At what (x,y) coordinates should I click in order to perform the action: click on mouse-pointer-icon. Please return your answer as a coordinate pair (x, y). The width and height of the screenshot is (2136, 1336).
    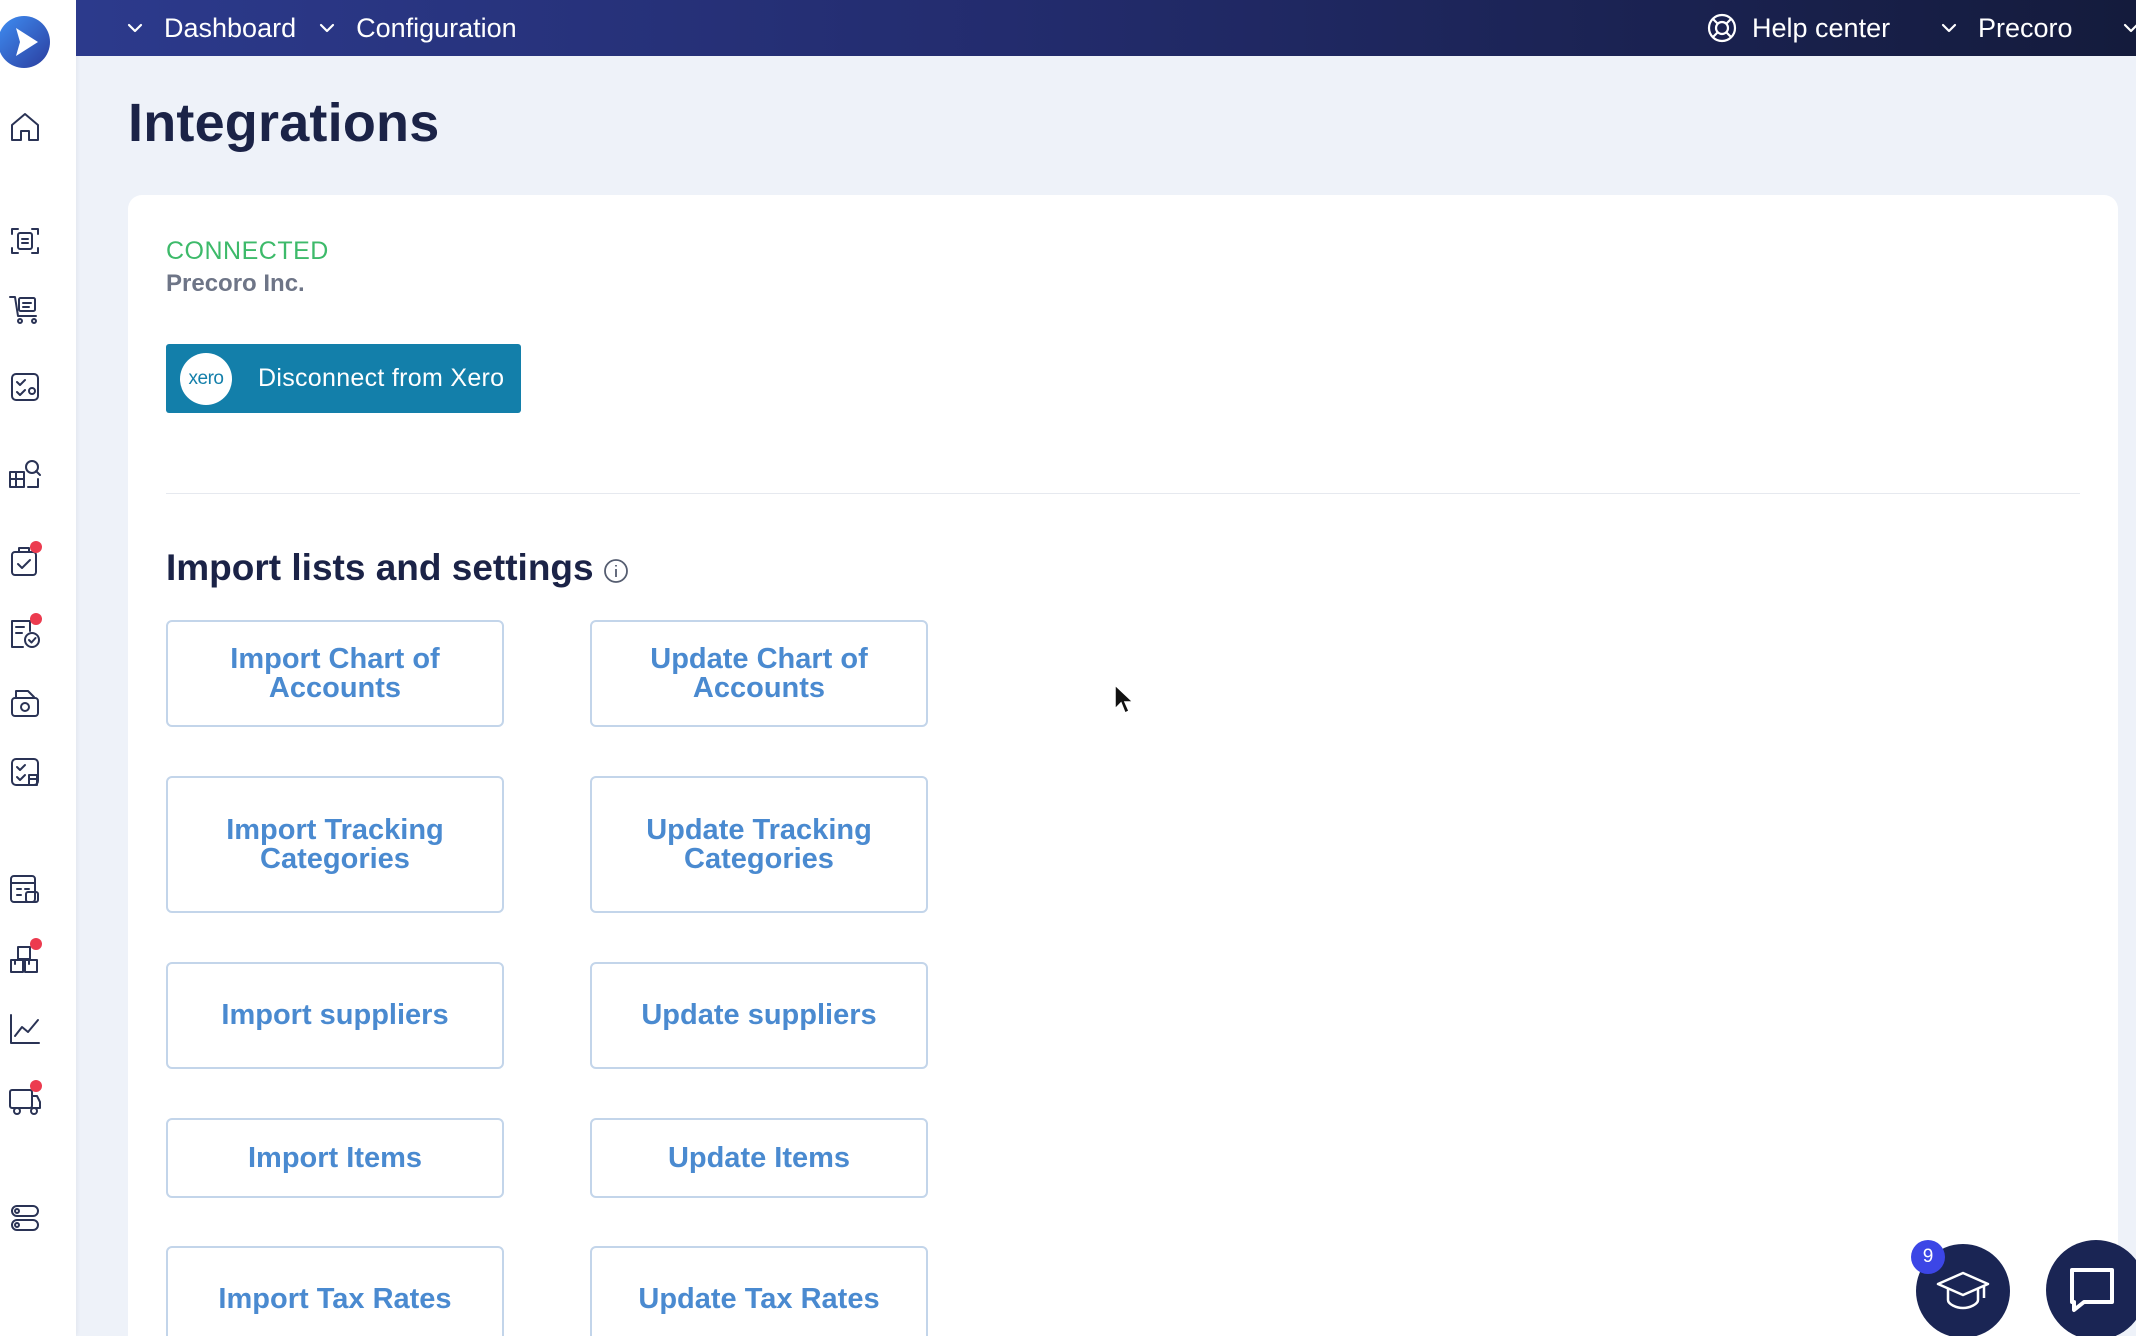
    Looking at the image, I should click on (1124, 699).